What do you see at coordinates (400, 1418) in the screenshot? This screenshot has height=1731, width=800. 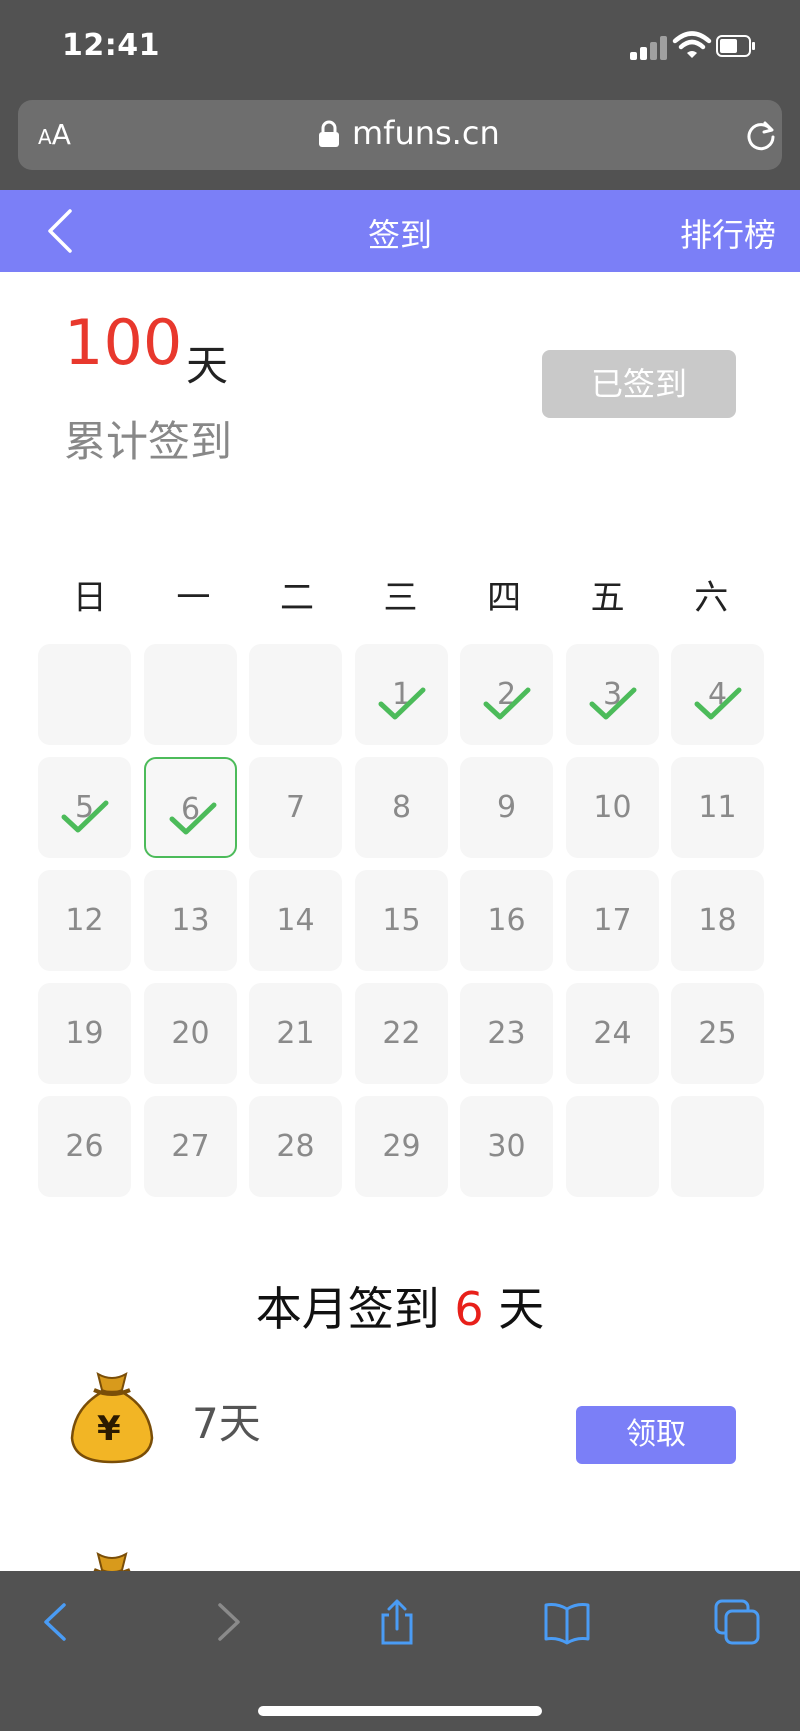 I see `reward-row: ¥ 7天 领取` at bounding box center [400, 1418].